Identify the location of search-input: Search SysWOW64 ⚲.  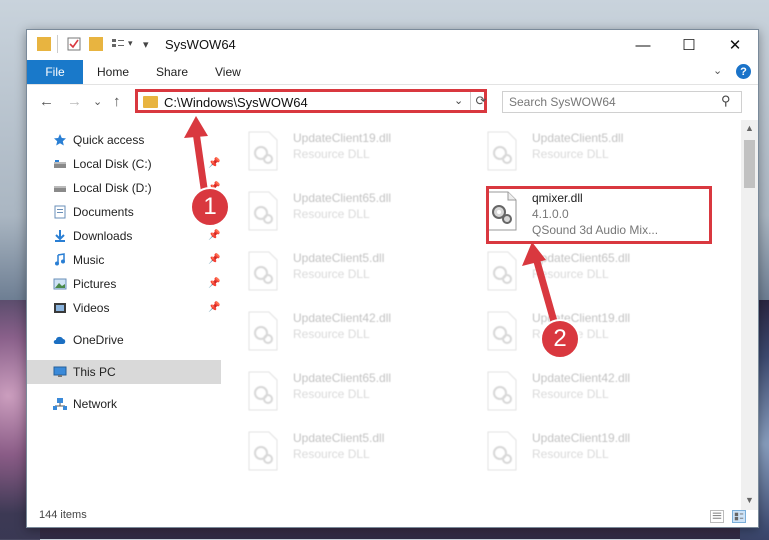
(622, 102).